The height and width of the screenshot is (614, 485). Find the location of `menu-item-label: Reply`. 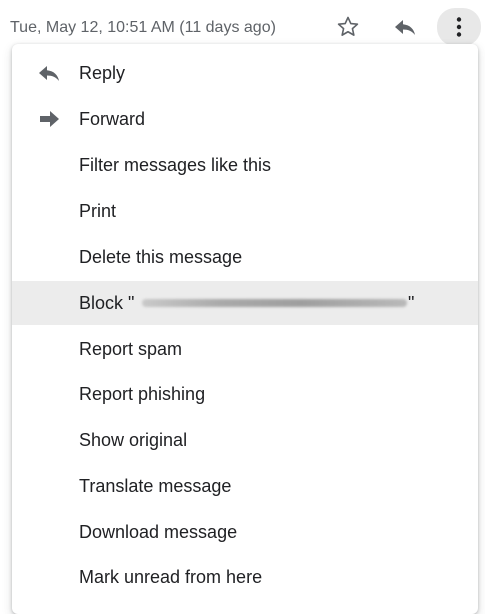

menu-item-label: Reply is located at coordinates (102, 72).